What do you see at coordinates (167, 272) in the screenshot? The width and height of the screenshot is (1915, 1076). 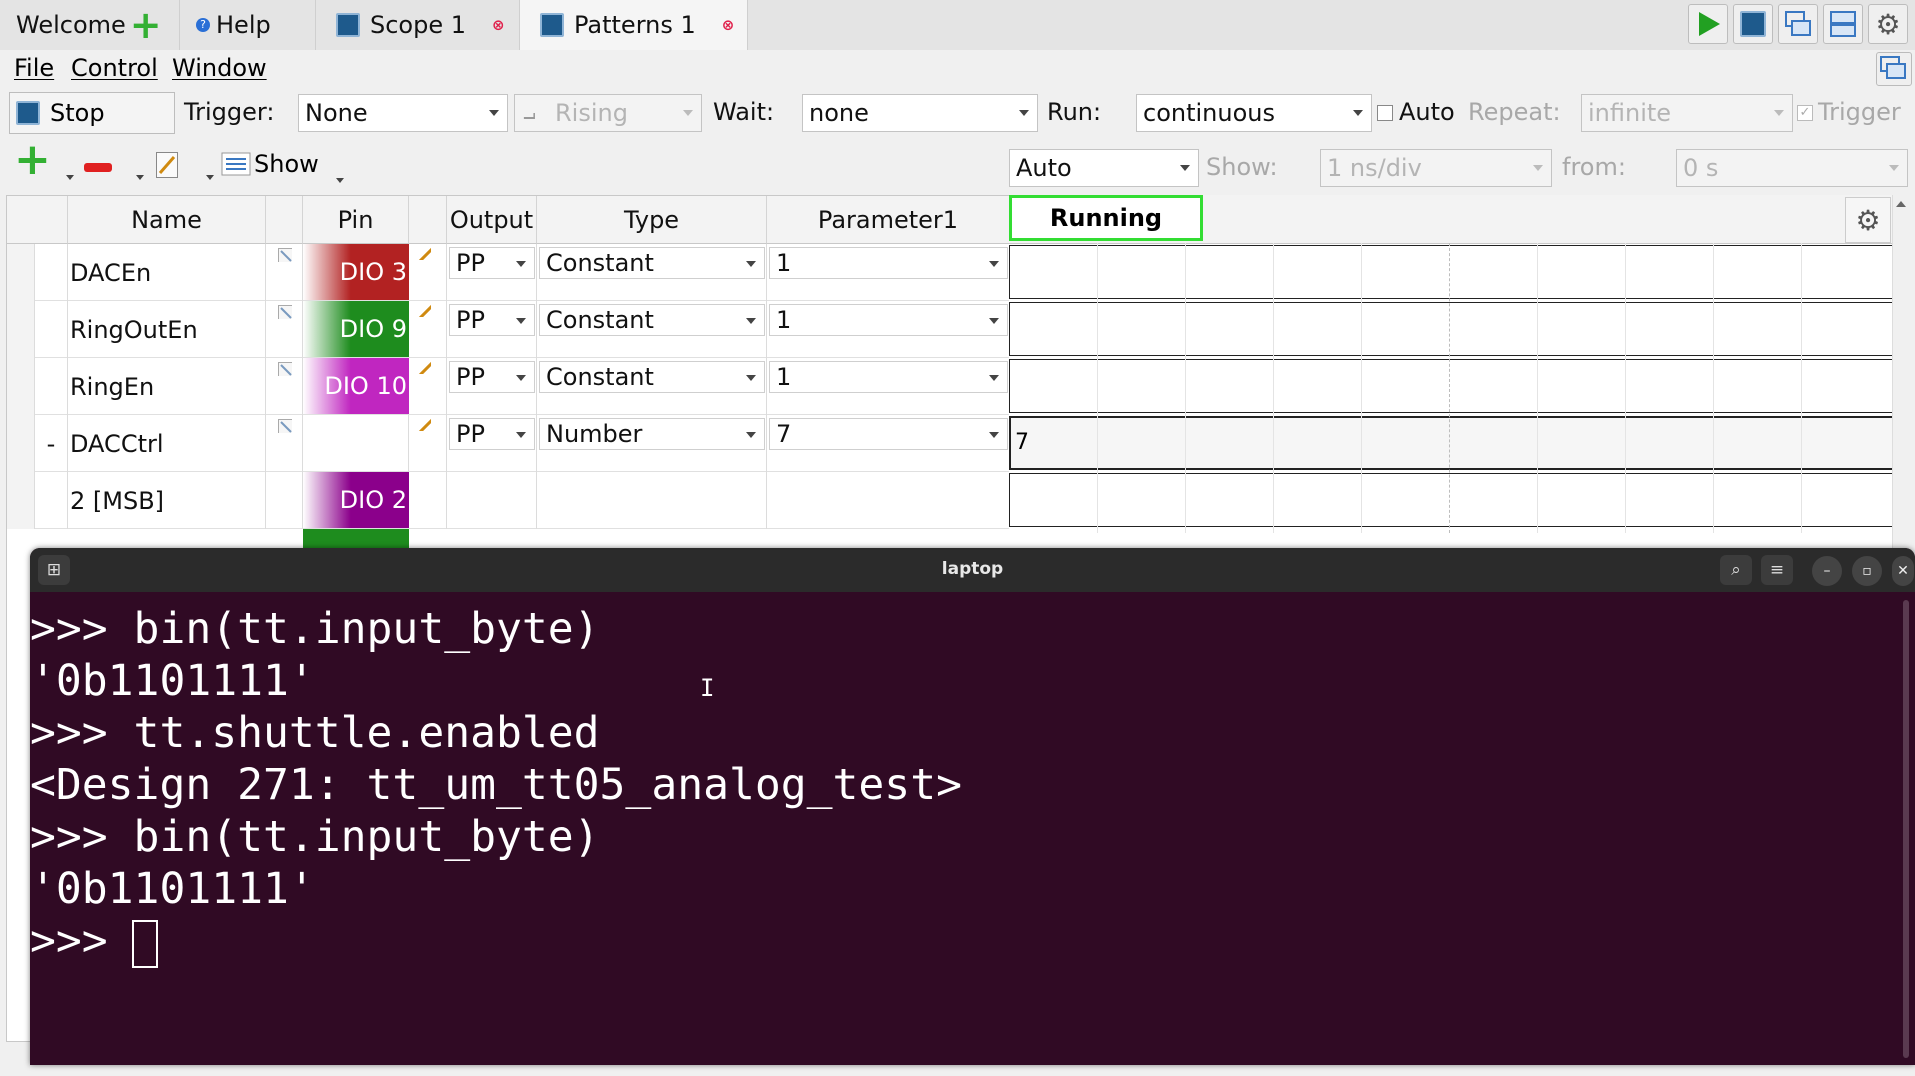 I see `signal-name: DACEn` at bounding box center [167, 272].